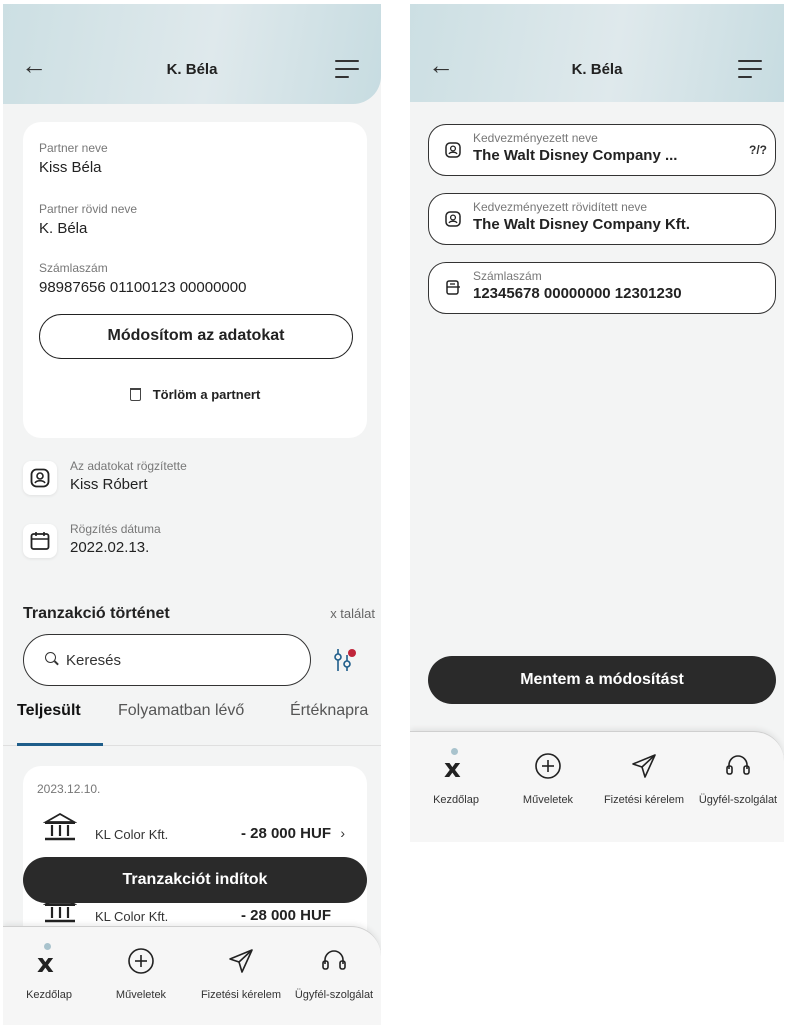 The width and height of the screenshot is (785, 1029). Describe the element at coordinates (69, 789) in the screenshot. I see `transaction-date: 2023.12.10.` at that location.